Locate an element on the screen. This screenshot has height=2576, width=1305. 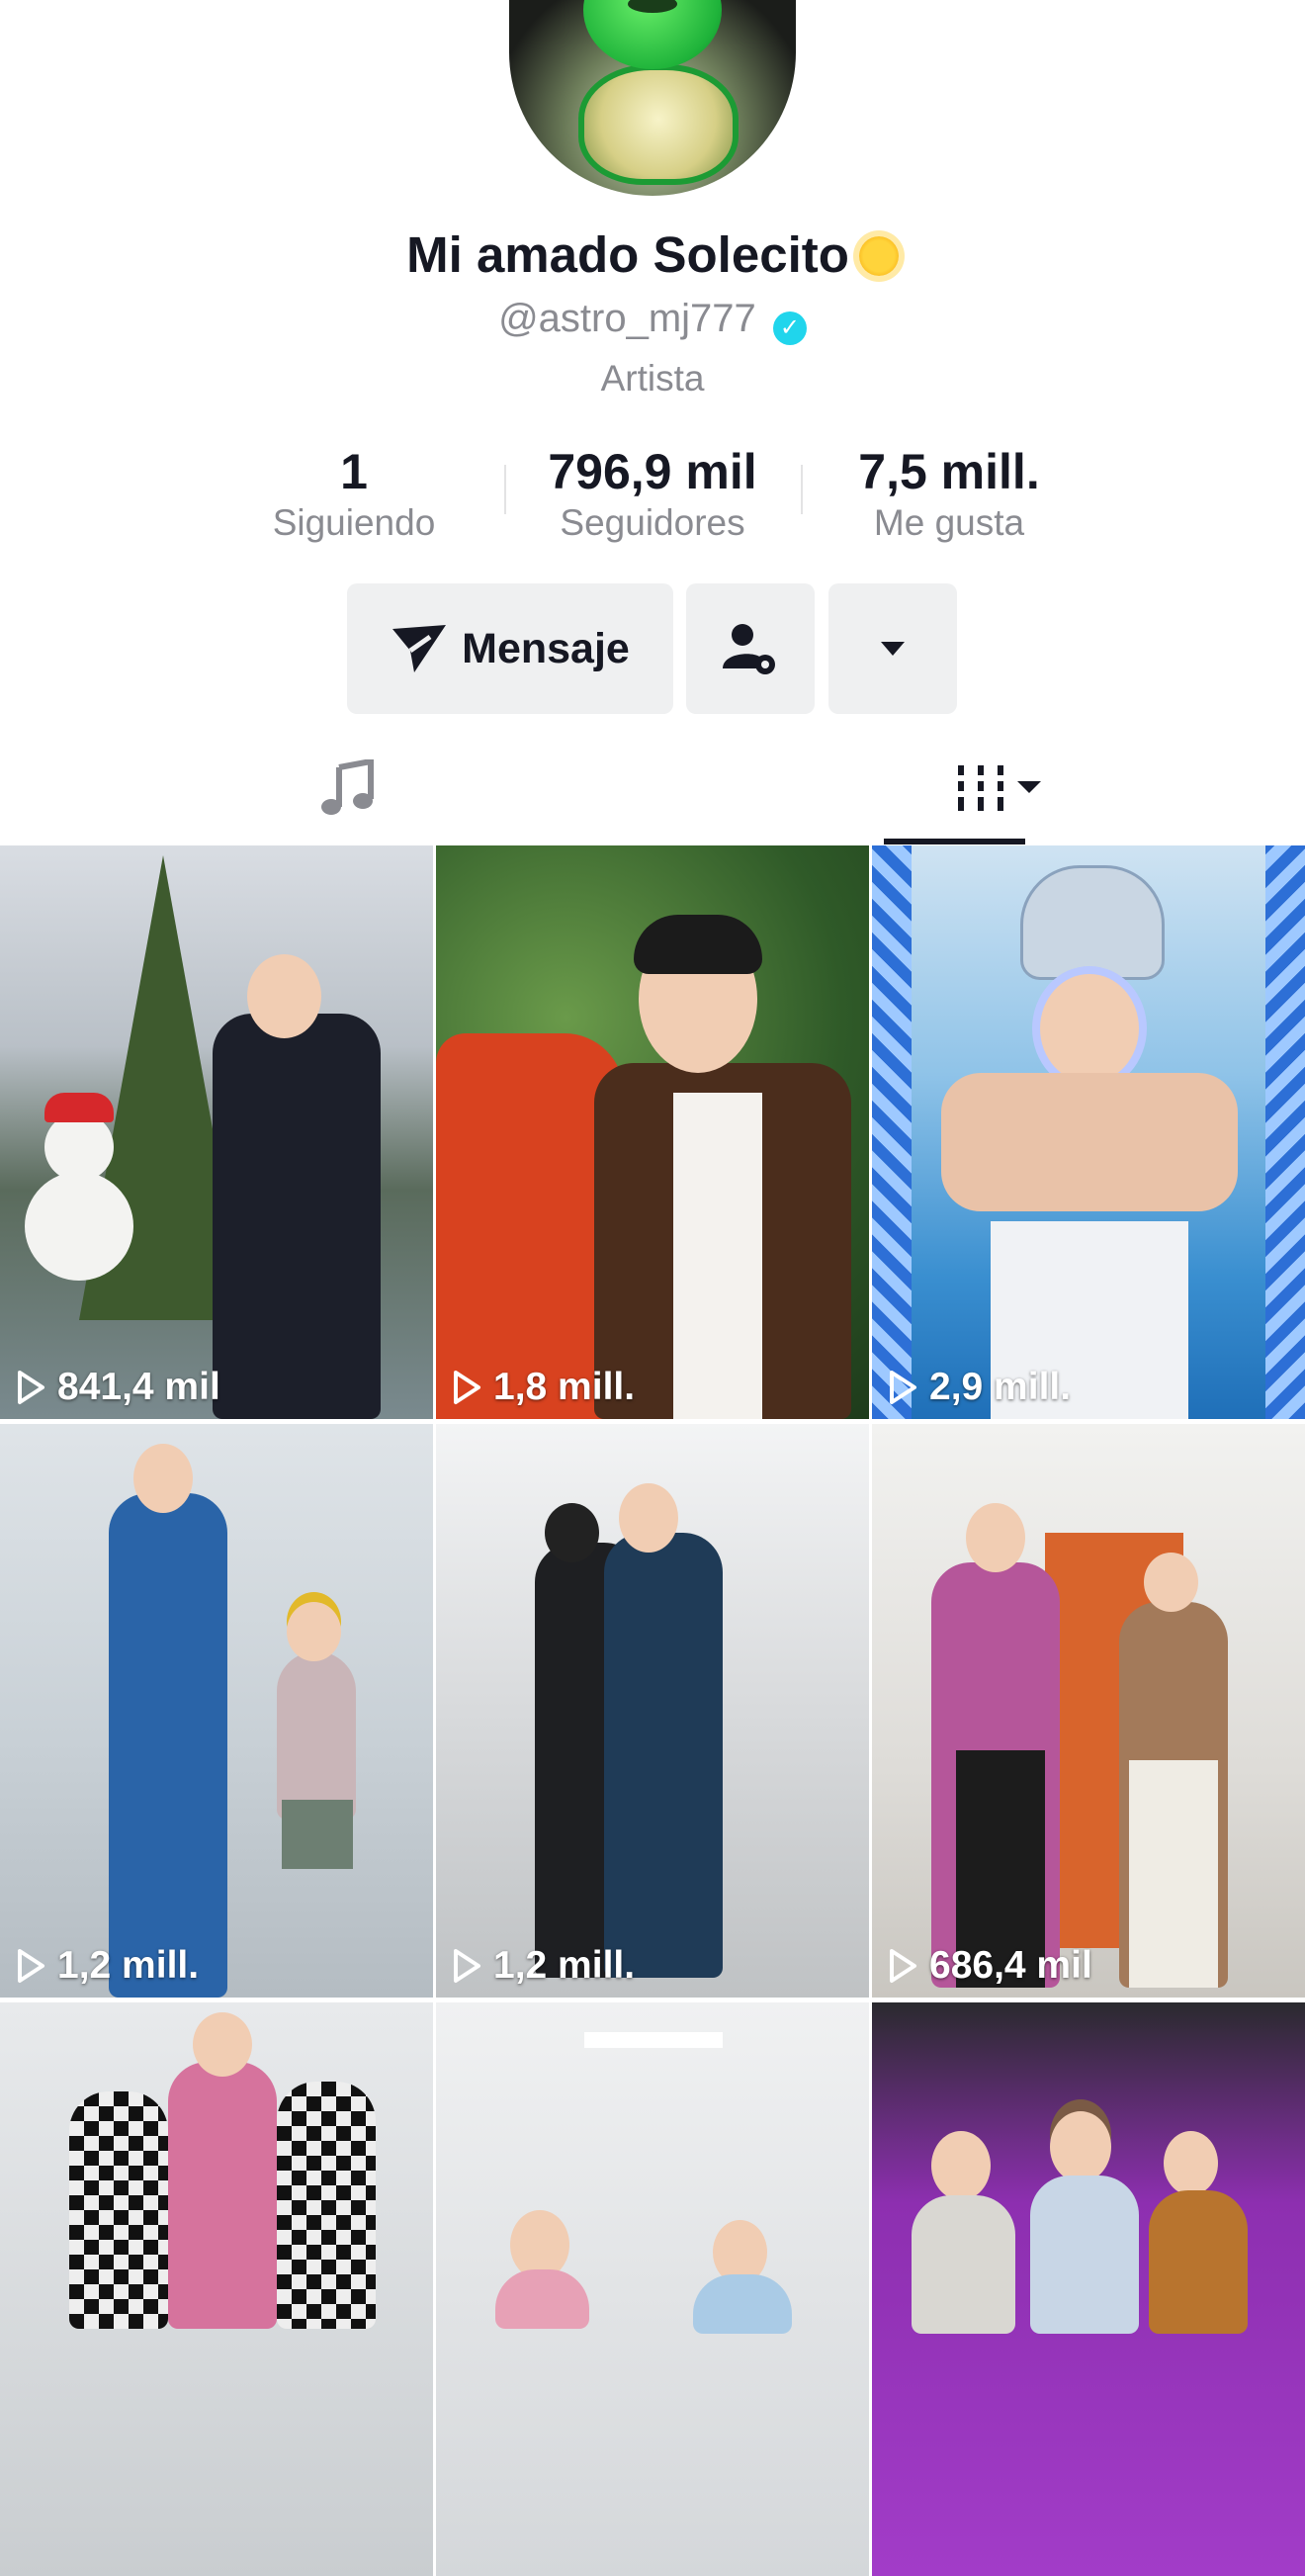
display-name-text: Mi amado Solecito is located at coordinates (627, 254).